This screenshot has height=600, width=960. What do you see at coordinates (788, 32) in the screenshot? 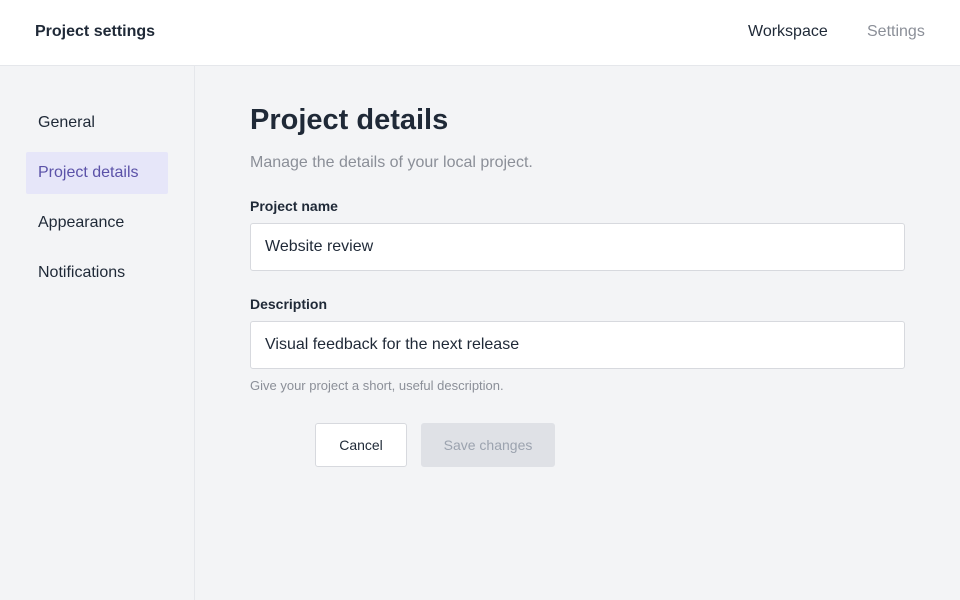
I see `nav-workspace-link: Workspace` at bounding box center [788, 32].